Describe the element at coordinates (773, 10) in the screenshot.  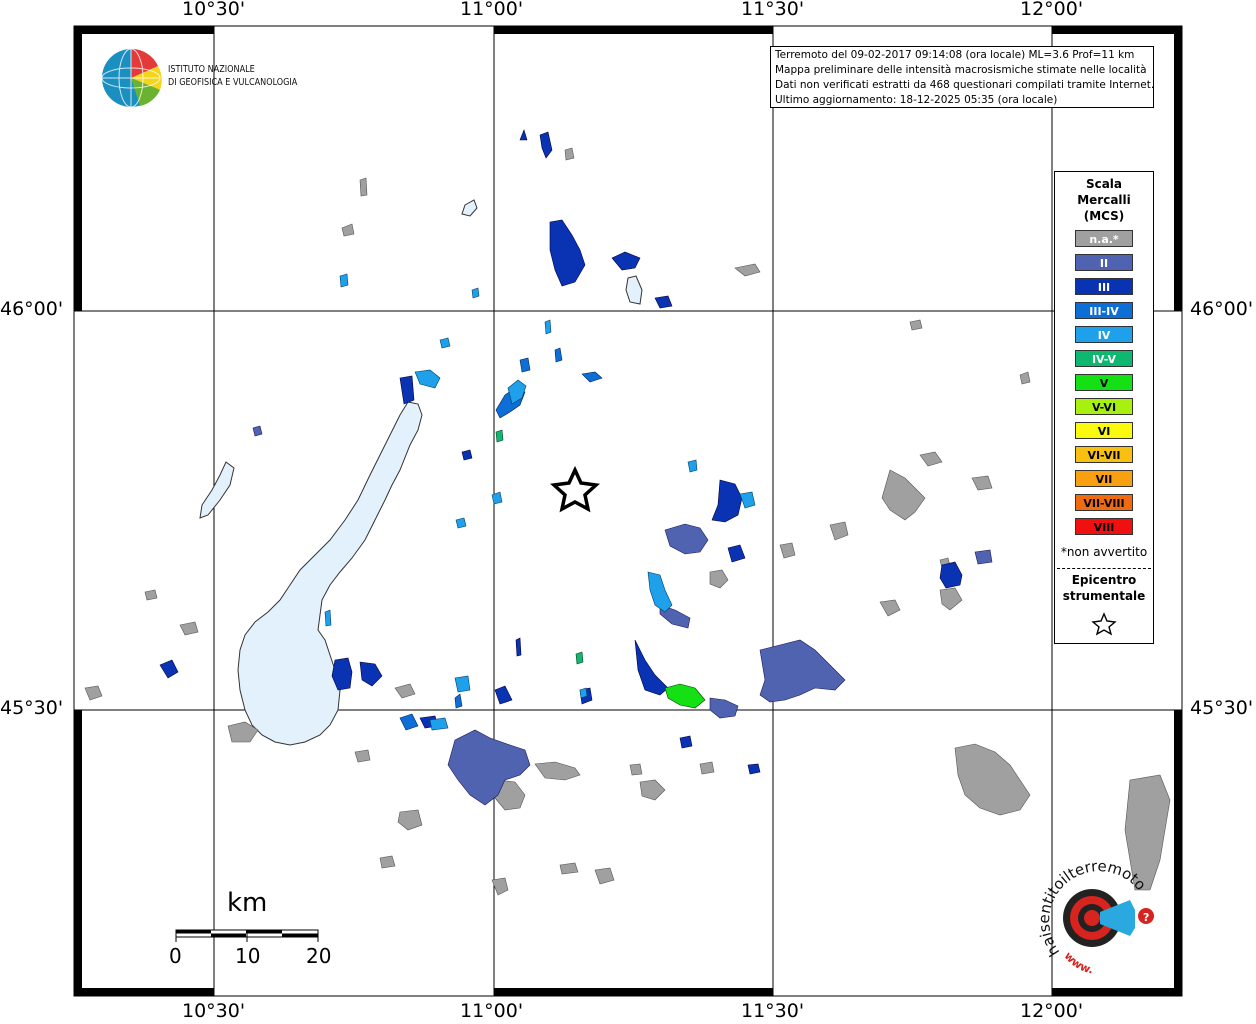
I see `lon-label-top-1130: 11°30'` at that location.